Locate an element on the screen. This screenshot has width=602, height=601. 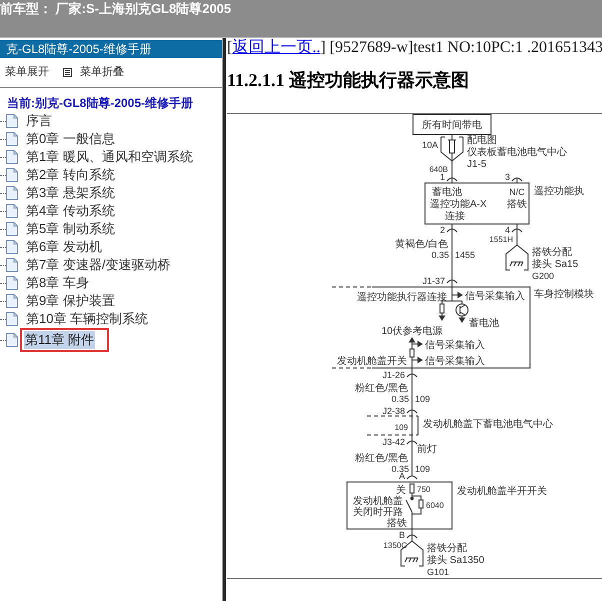
diagram-label: 1551H is located at coordinates (501, 239).